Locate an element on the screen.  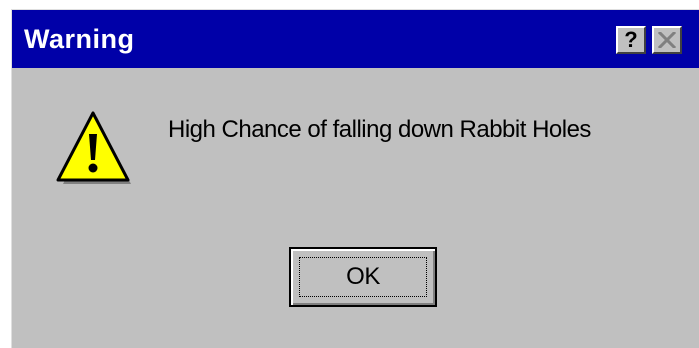
close-button is located at coordinates (667, 40).